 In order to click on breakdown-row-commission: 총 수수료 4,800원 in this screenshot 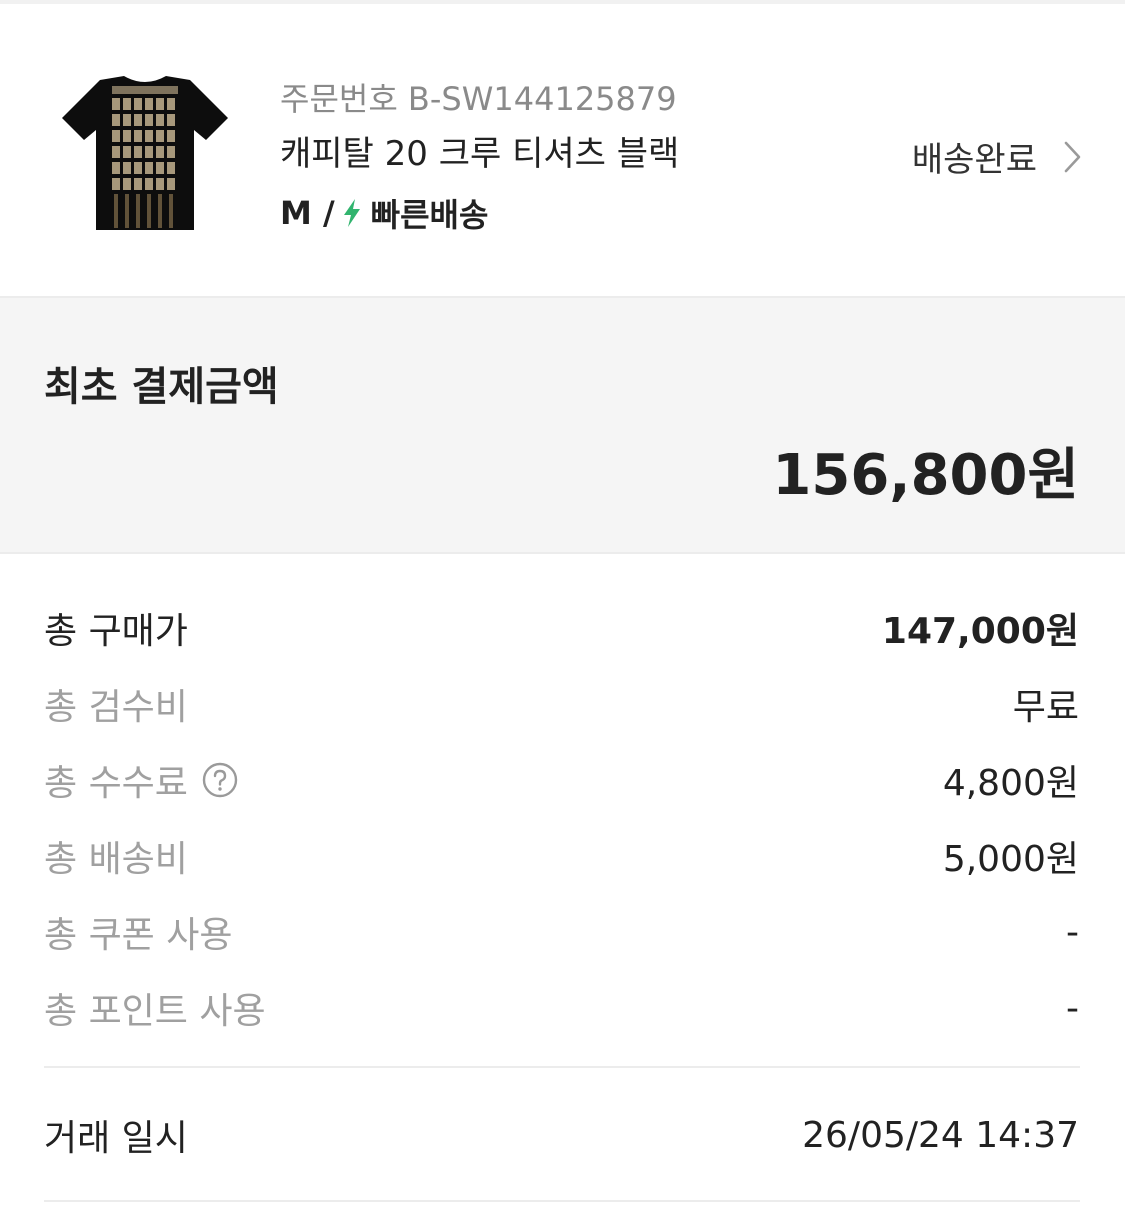, I will do `click(561, 780)`.